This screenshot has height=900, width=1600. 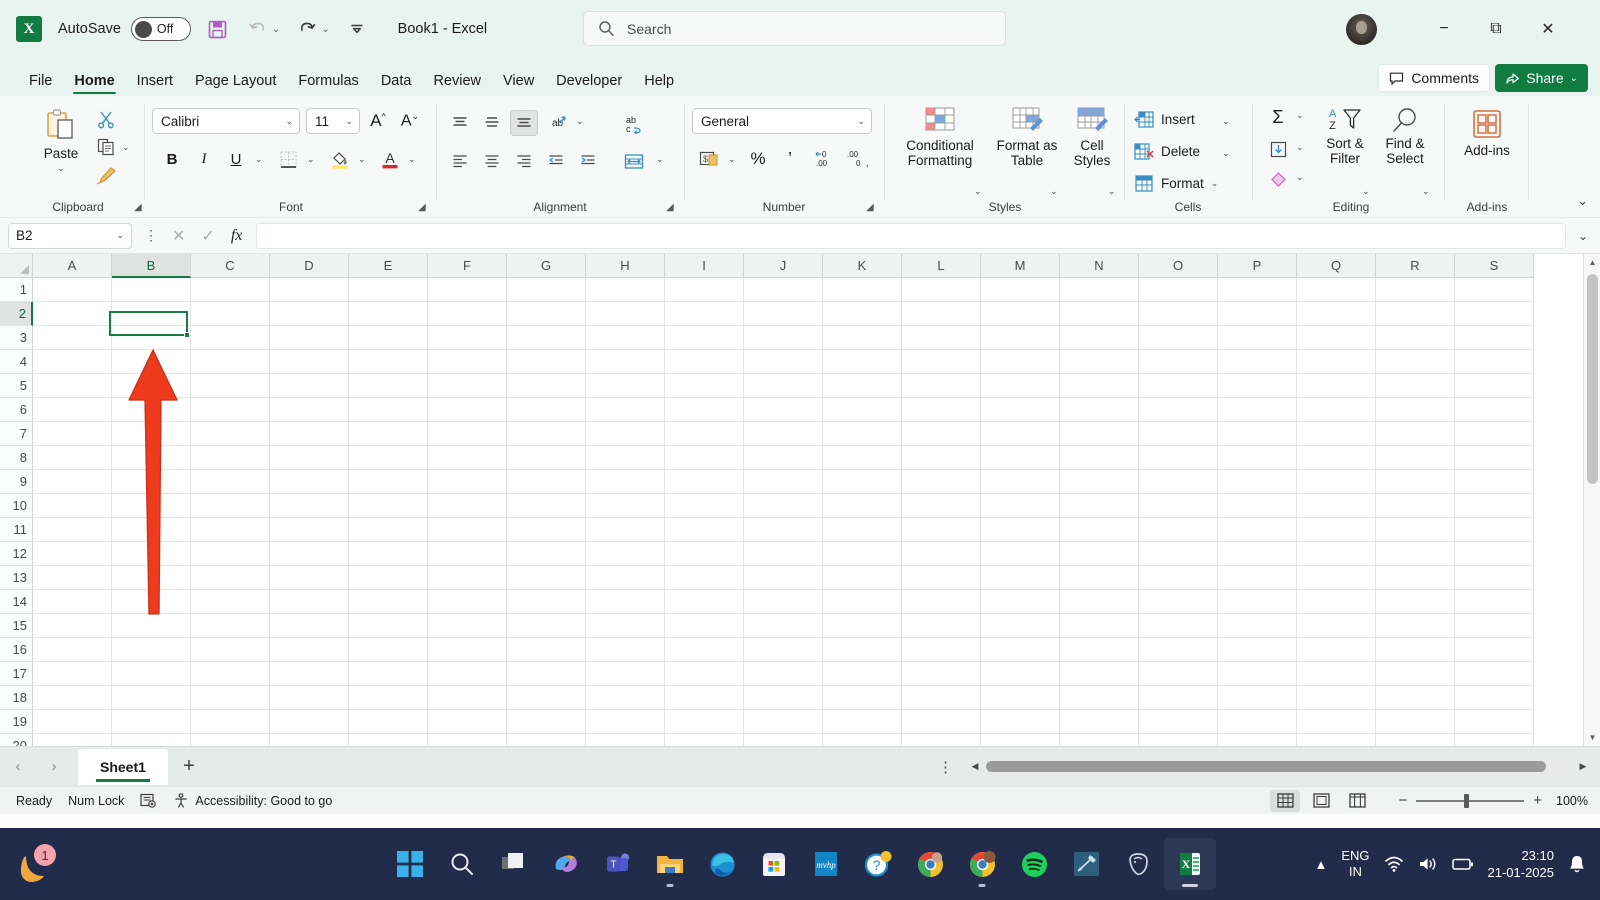 What do you see at coordinates (1020, 506) in the screenshot?
I see `cell-M10` at bounding box center [1020, 506].